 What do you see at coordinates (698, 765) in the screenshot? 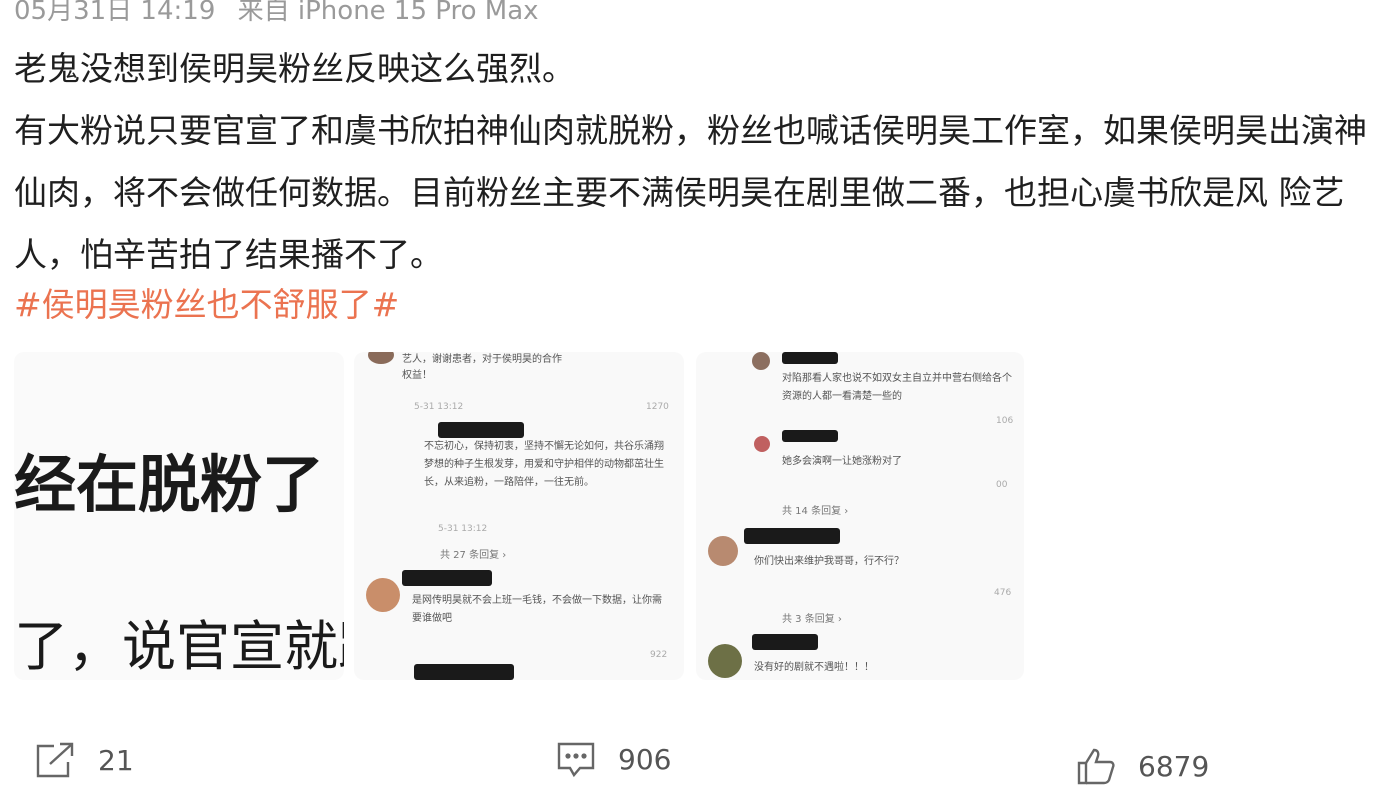
I see `action-bar: 21 906 6879` at bounding box center [698, 765].